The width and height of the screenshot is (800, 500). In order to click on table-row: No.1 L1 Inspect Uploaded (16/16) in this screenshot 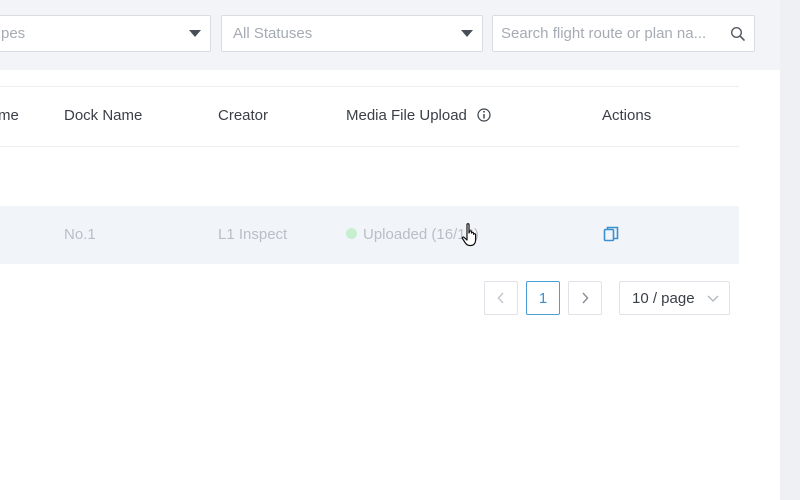, I will do `click(369, 235)`.